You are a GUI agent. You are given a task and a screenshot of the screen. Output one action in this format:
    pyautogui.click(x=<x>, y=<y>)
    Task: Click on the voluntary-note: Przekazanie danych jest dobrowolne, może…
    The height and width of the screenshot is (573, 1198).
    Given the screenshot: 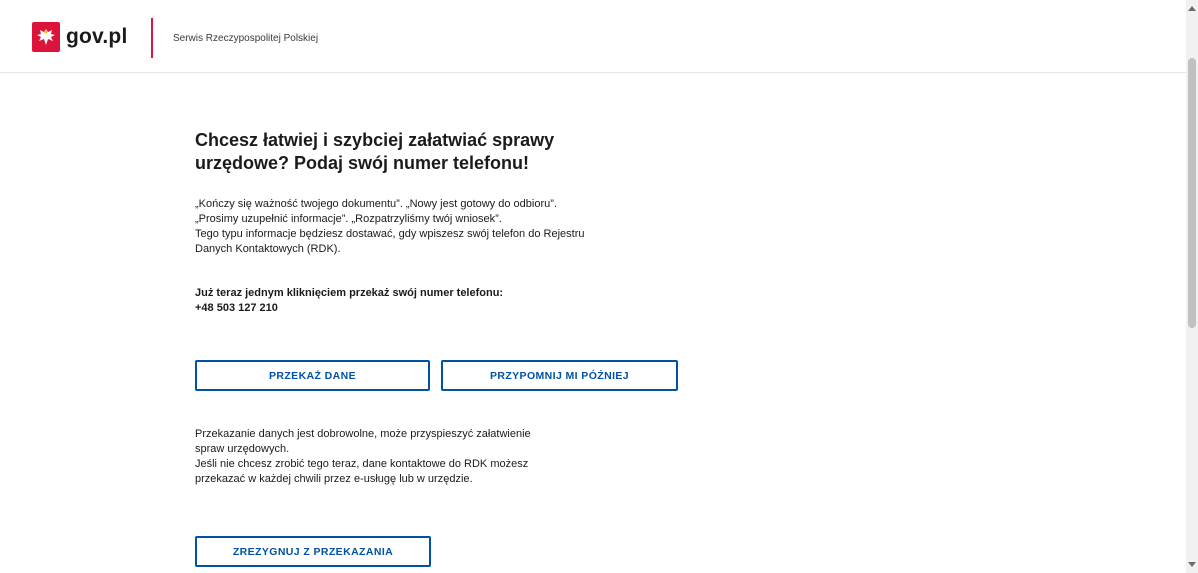 What is the action you would take?
    pyautogui.click(x=435, y=457)
    